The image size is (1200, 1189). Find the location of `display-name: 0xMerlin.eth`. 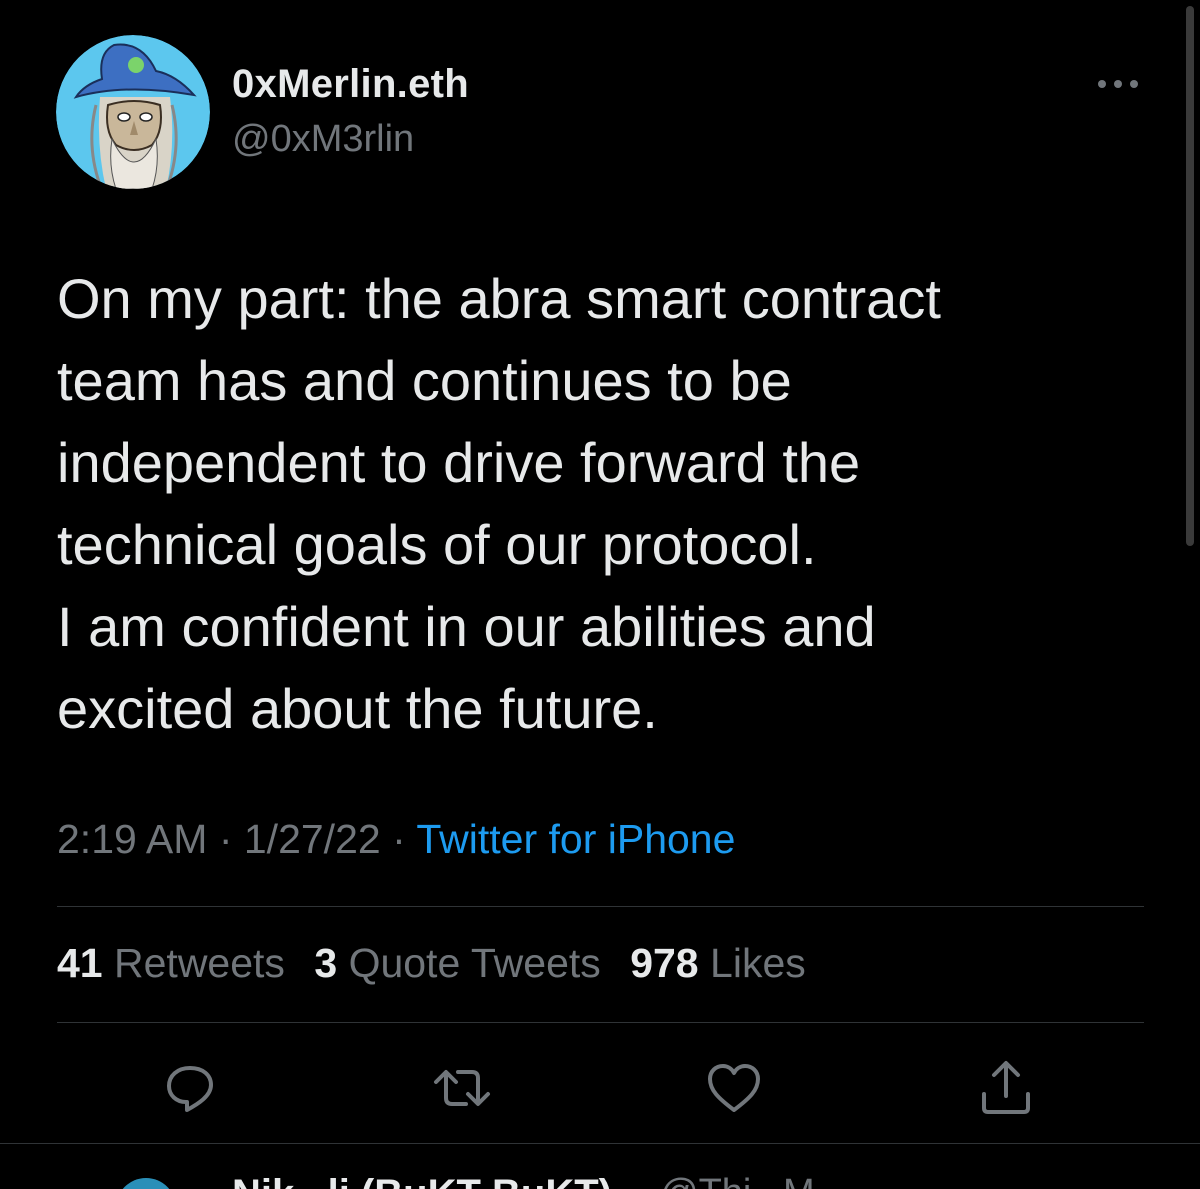

display-name: 0xMerlin.eth is located at coordinates (350, 84).